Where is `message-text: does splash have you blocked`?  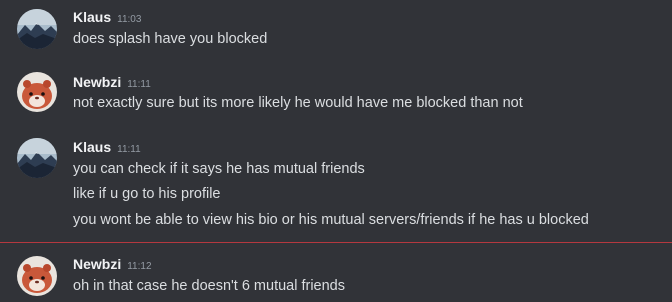 message-text: does splash have you blocked is located at coordinates (170, 39).